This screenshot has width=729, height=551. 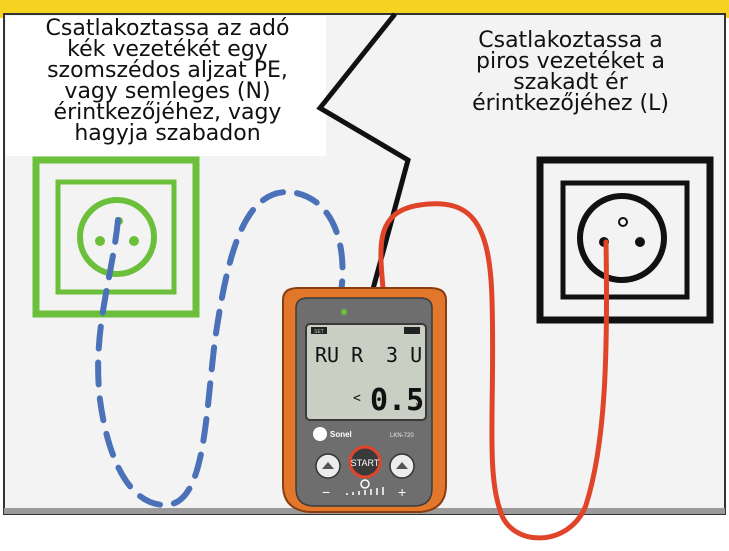 I want to click on brand-logo-icon, so click(x=320, y=434).